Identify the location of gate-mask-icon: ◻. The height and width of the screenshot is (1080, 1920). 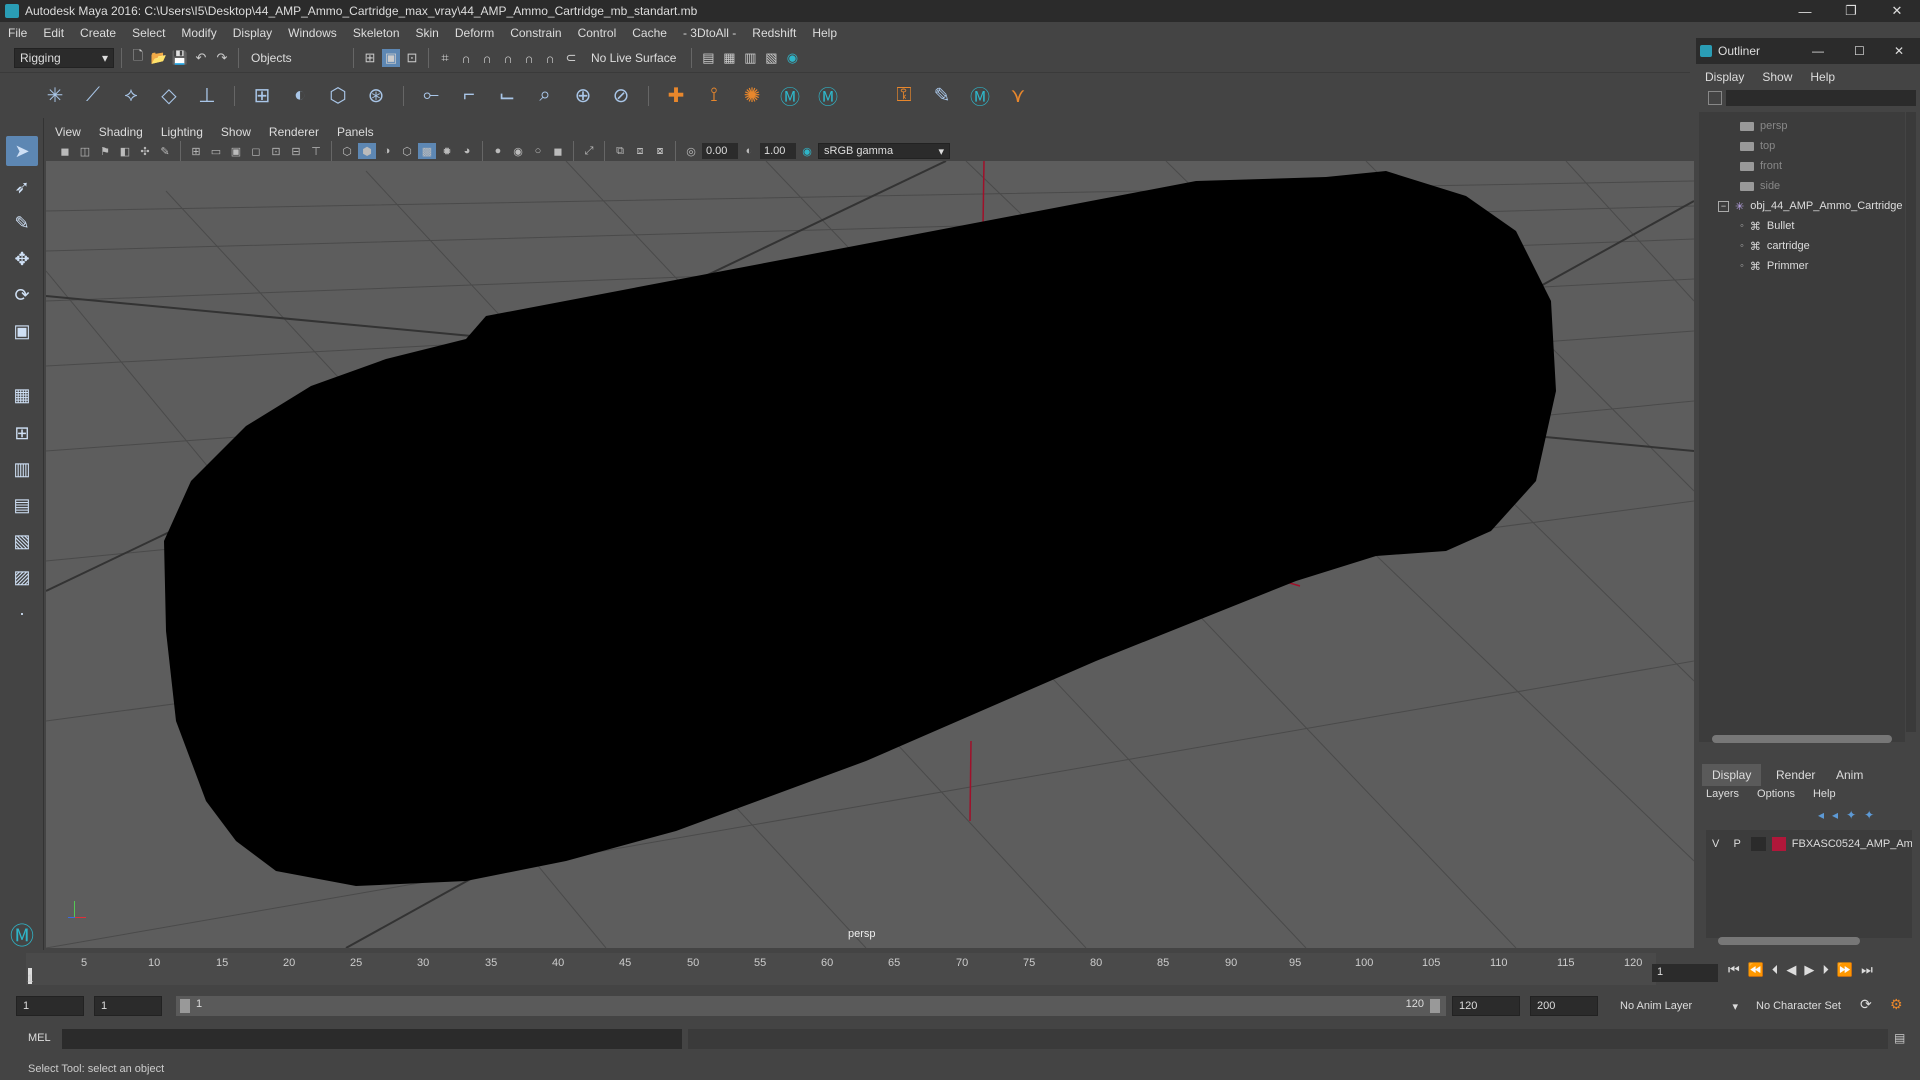
(256, 151).